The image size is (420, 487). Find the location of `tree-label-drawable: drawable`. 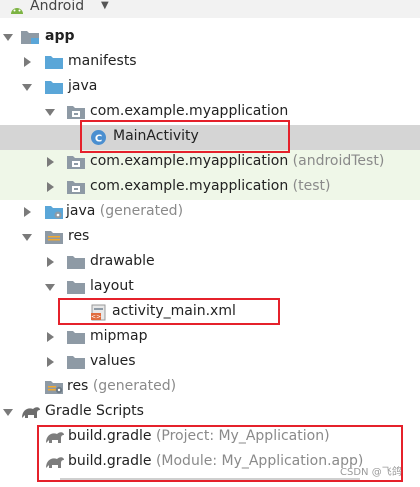

tree-label-drawable: drawable is located at coordinates (122, 261).